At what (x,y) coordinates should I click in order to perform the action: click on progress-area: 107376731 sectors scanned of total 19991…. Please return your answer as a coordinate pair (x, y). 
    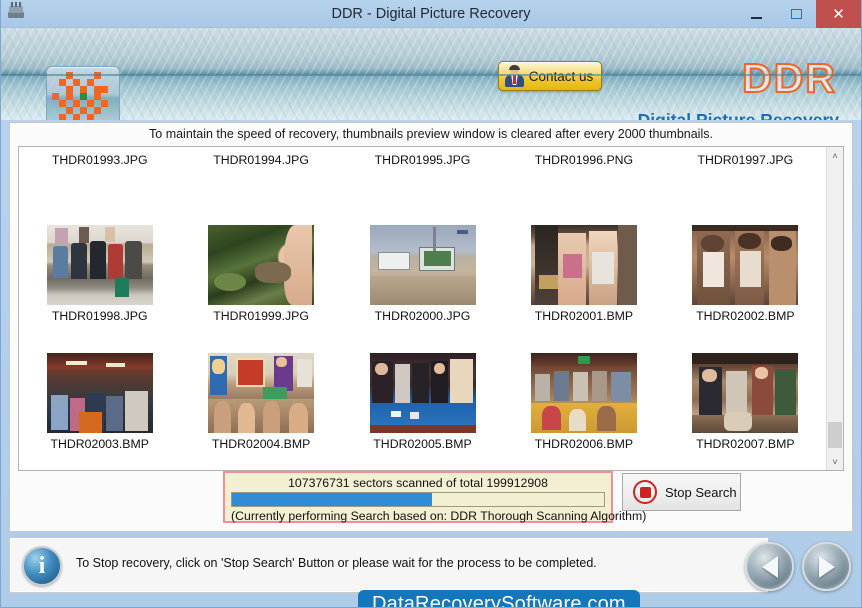
    Looking at the image, I should click on (431, 497).